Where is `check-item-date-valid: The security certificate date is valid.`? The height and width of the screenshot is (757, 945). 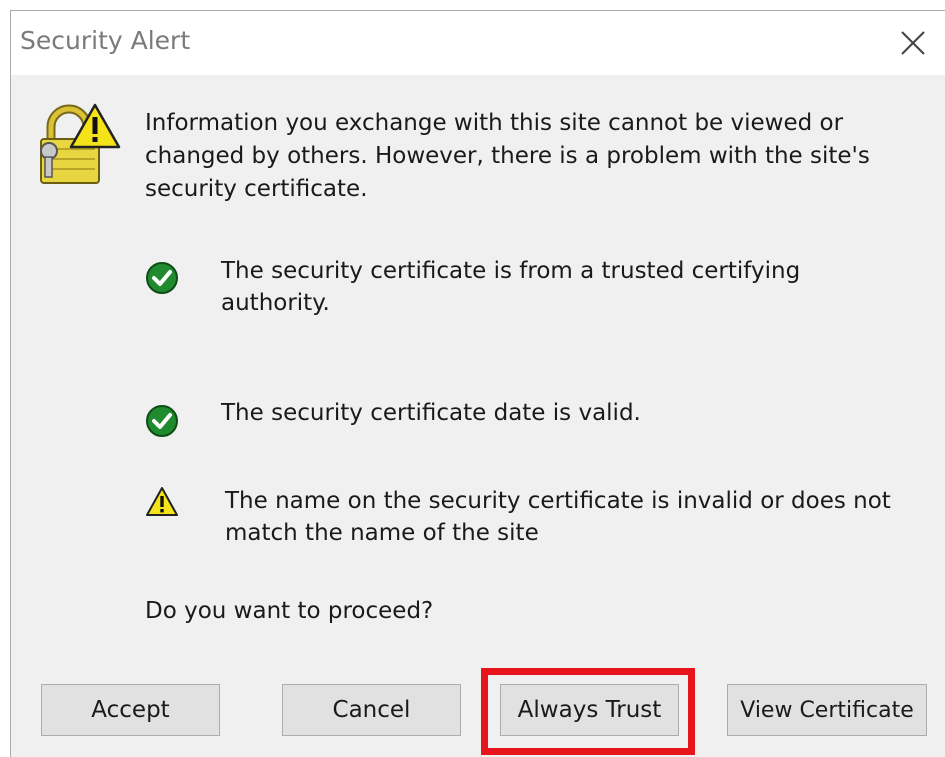 check-item-date-valid: The security certificate date is valid. is located at coordinates (431, 413).